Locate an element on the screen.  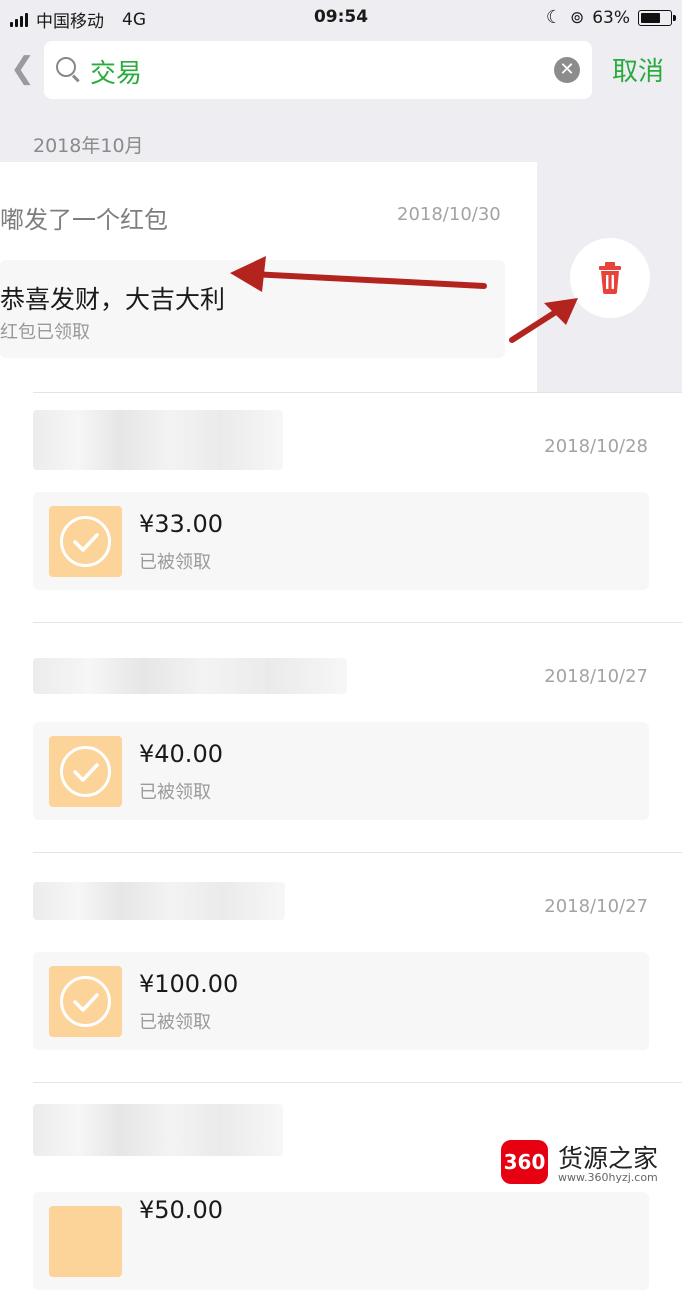
trash-icon is located at coordinates (610, 278).